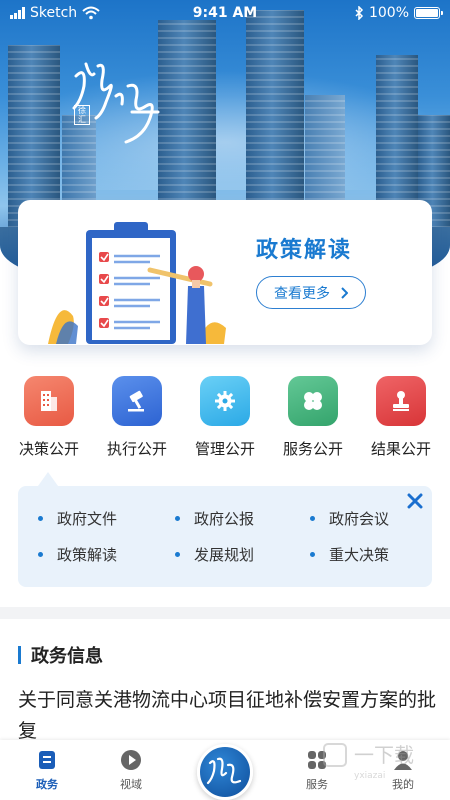  I want to click on subcategory-item: 政府会议, so click(349, 518).